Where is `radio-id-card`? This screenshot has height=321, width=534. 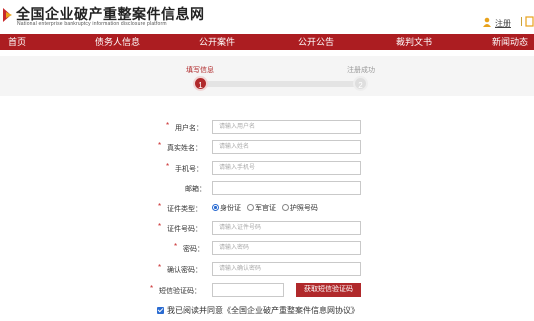 radio-id-card is located at coordinates (215, 207).